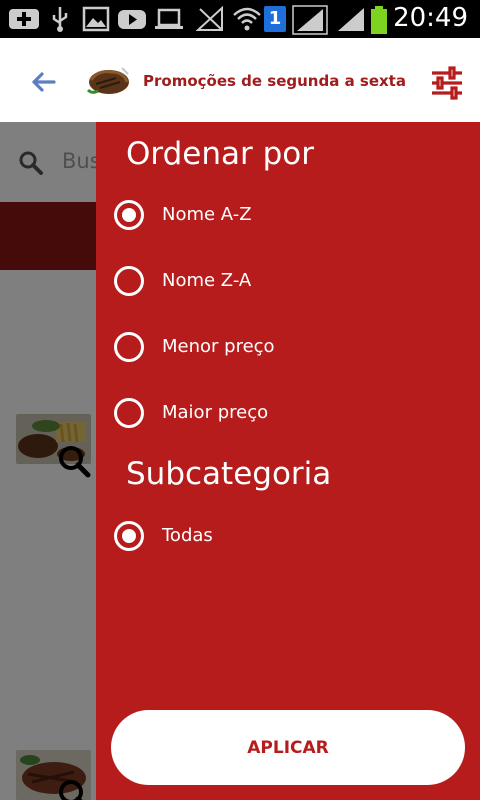 The image size is (480, 800). I want to click on battery-icon, so click(379, 20).